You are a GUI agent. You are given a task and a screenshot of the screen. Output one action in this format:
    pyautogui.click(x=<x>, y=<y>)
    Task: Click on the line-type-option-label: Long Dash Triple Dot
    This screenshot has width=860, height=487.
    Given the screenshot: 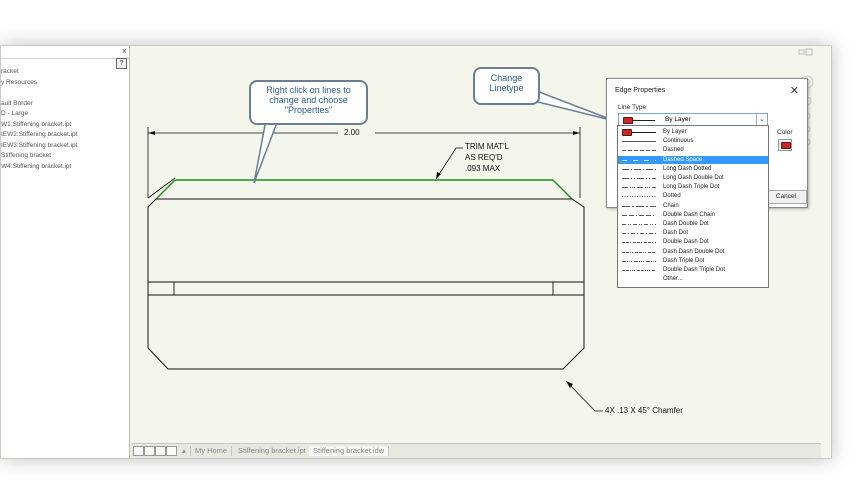 What is the action you would take?
    pyautogui.click(x=691, y=187)
    